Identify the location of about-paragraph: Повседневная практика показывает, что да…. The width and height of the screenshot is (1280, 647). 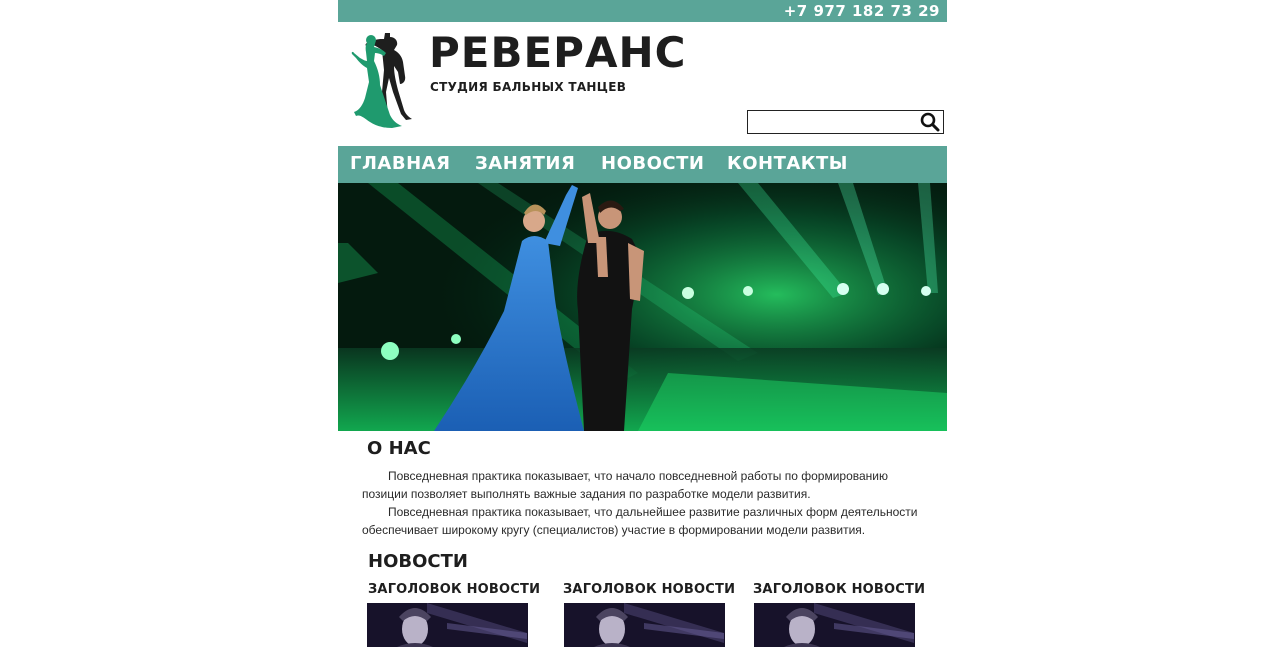
(640, 521).